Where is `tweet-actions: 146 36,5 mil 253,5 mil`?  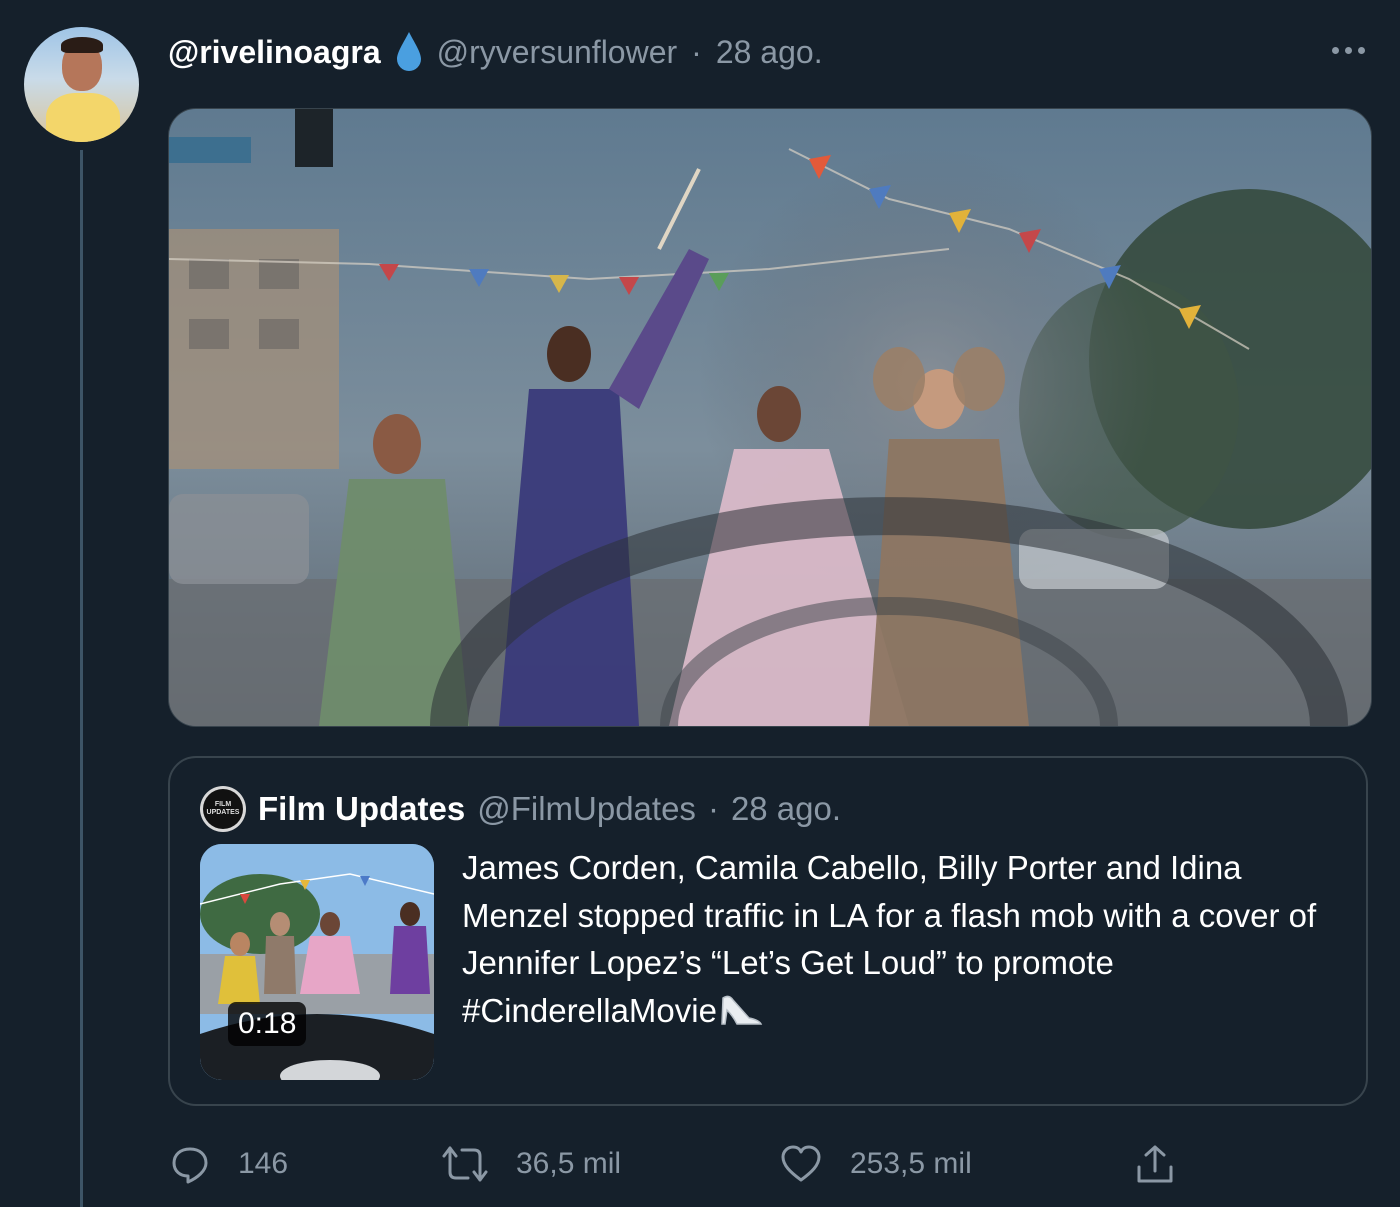 tweet-actions: 146 36,5 mil 253,5 mil is located at coordinates (718, 1164).